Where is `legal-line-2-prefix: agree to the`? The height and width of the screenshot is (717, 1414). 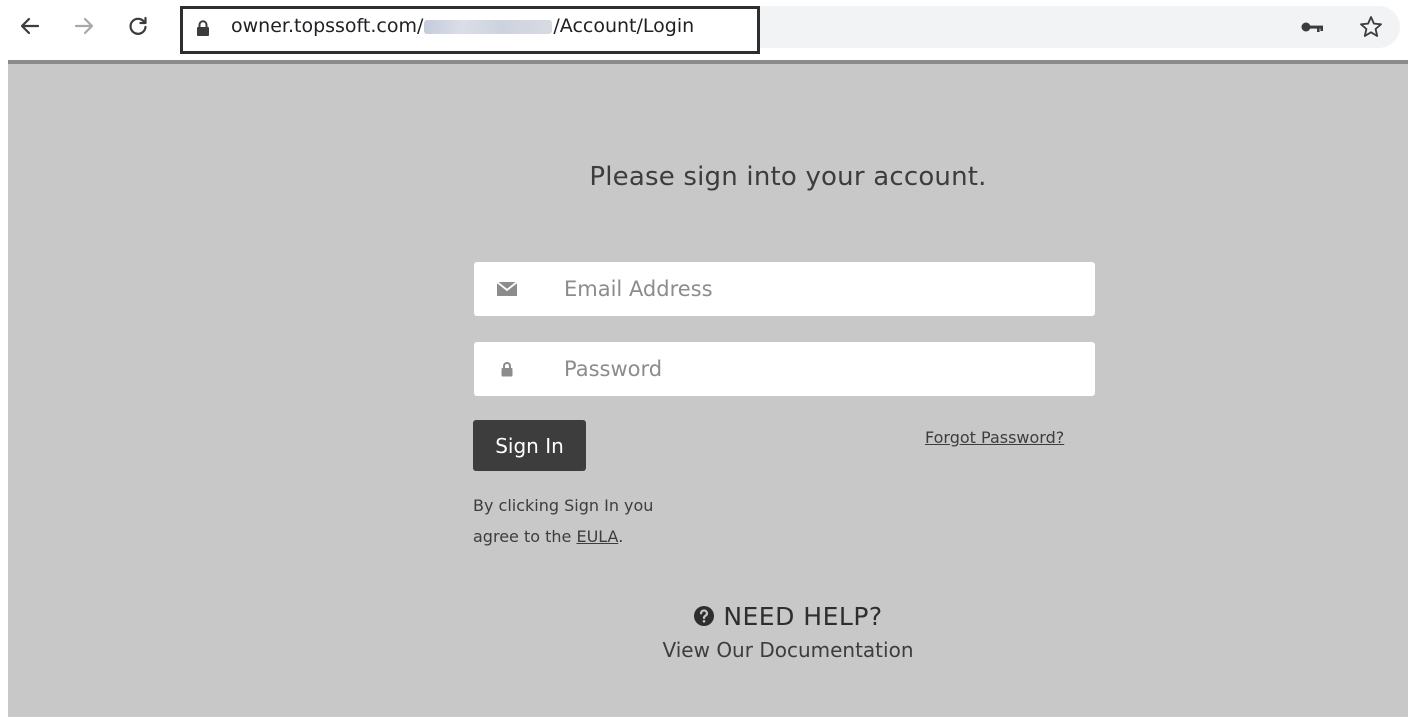 legal-line-2-prefix: agree to the is located at coordinates (525, 536).